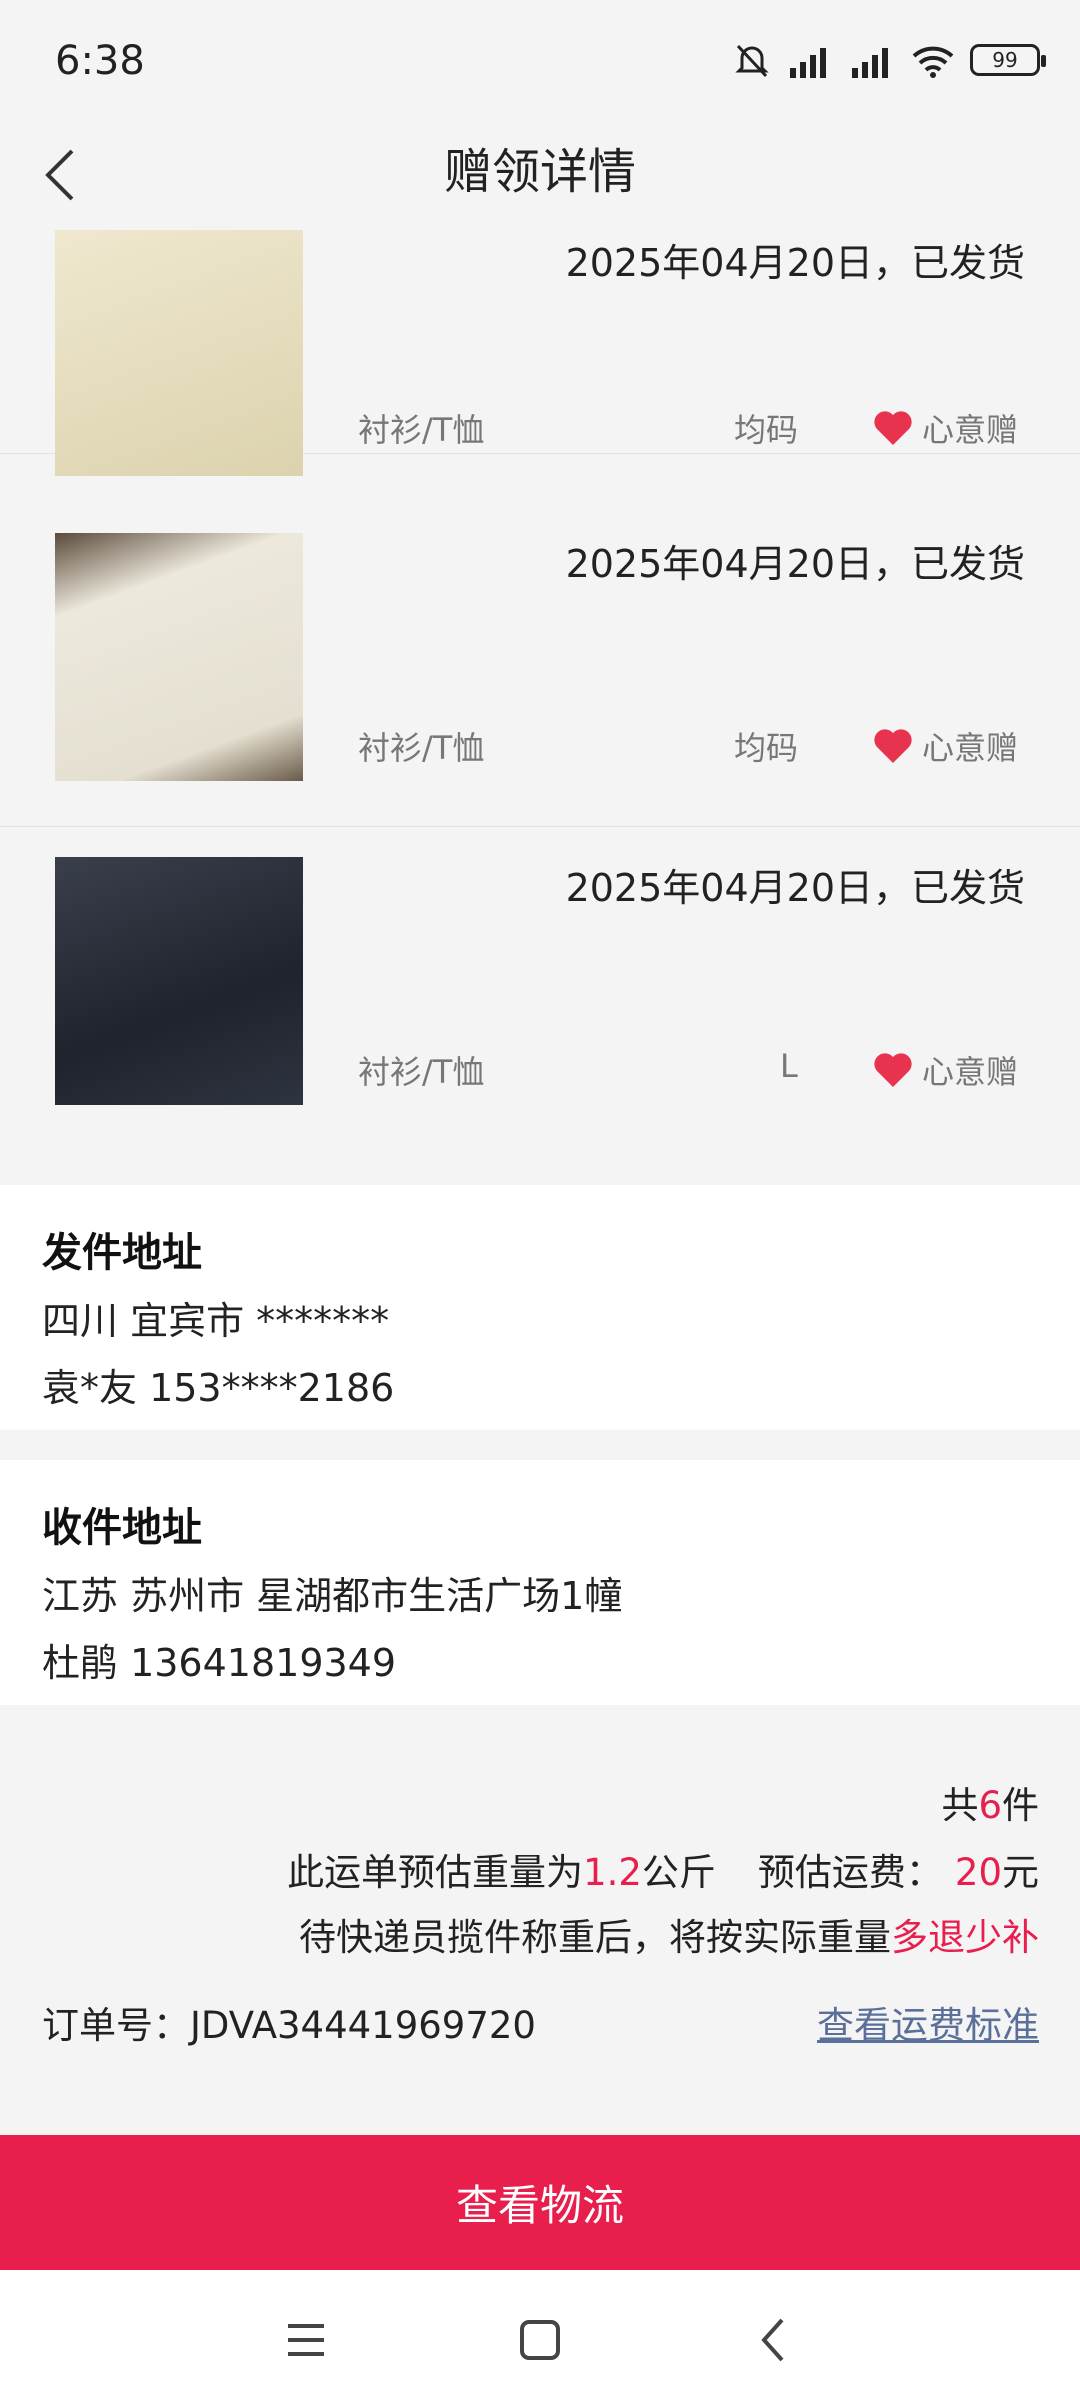 The width and height of the screenshot is (1080, 2400). I want to click on weight-note: 待快递员揽件称重后，将按实际重量多退少补, so click(669, 1934).